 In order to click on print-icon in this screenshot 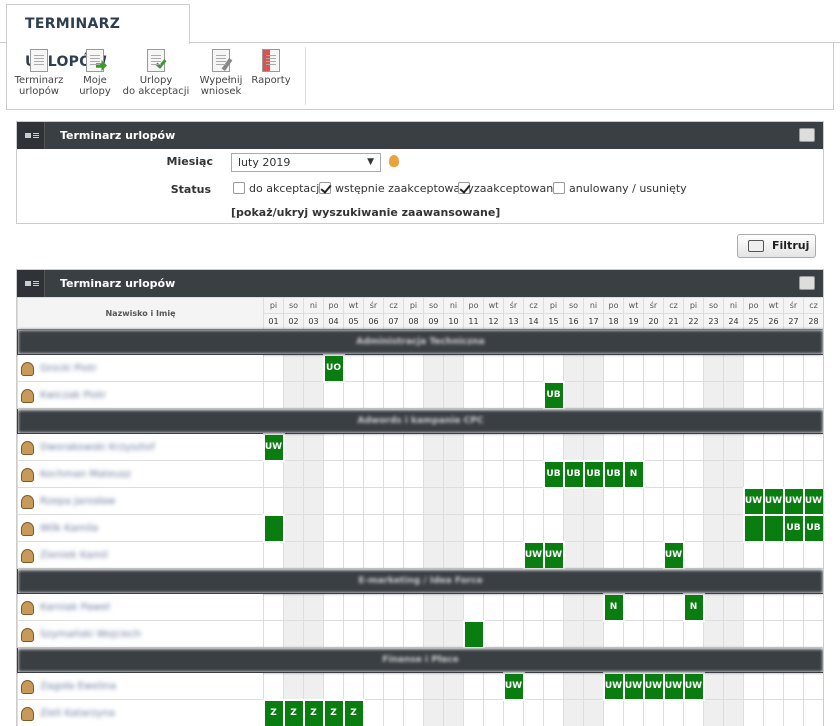, I will do `click(807, 283)`.